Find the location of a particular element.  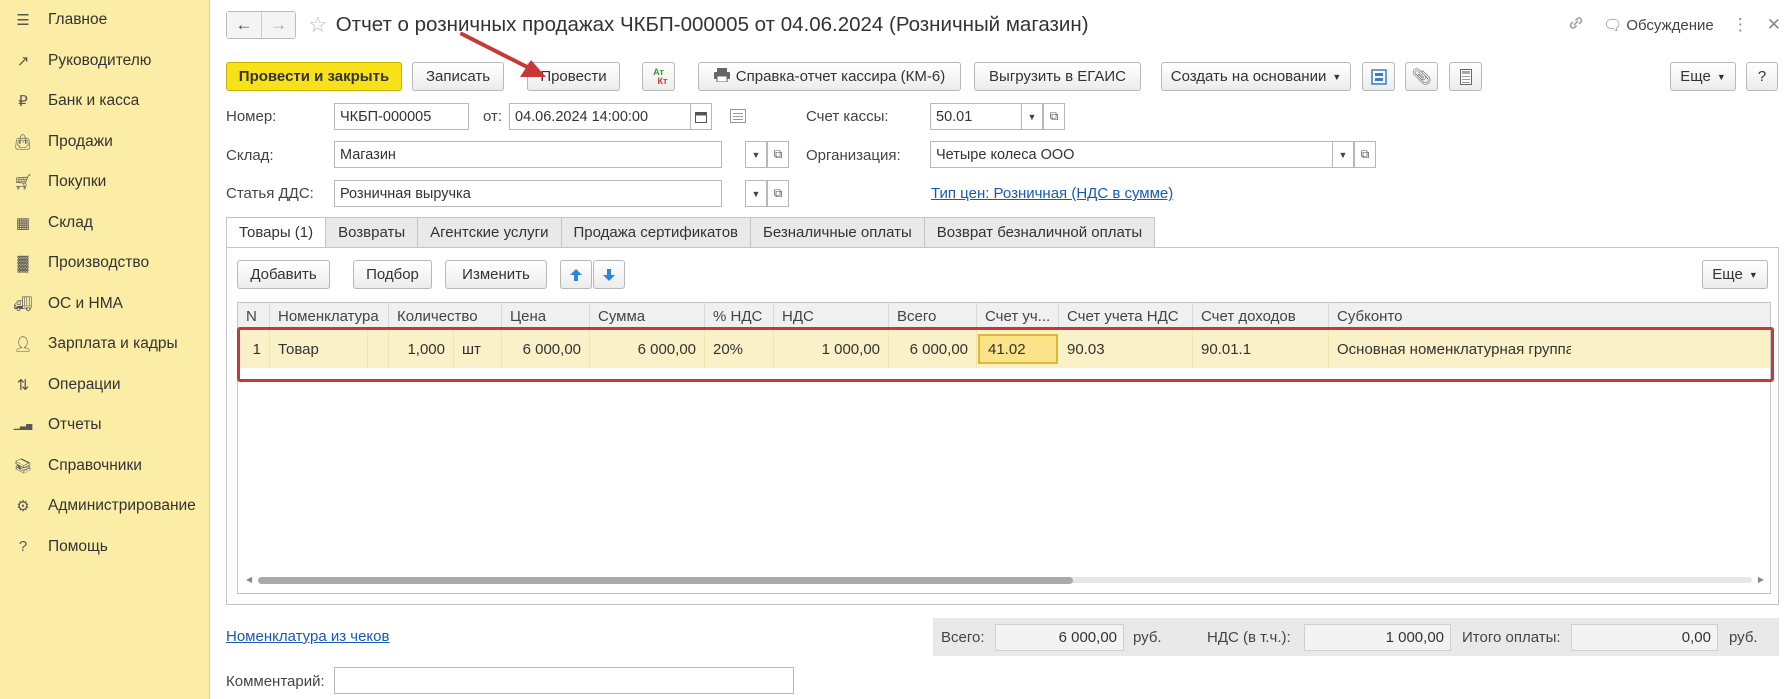

col-total: Всего is located at coordinates (933, 316).